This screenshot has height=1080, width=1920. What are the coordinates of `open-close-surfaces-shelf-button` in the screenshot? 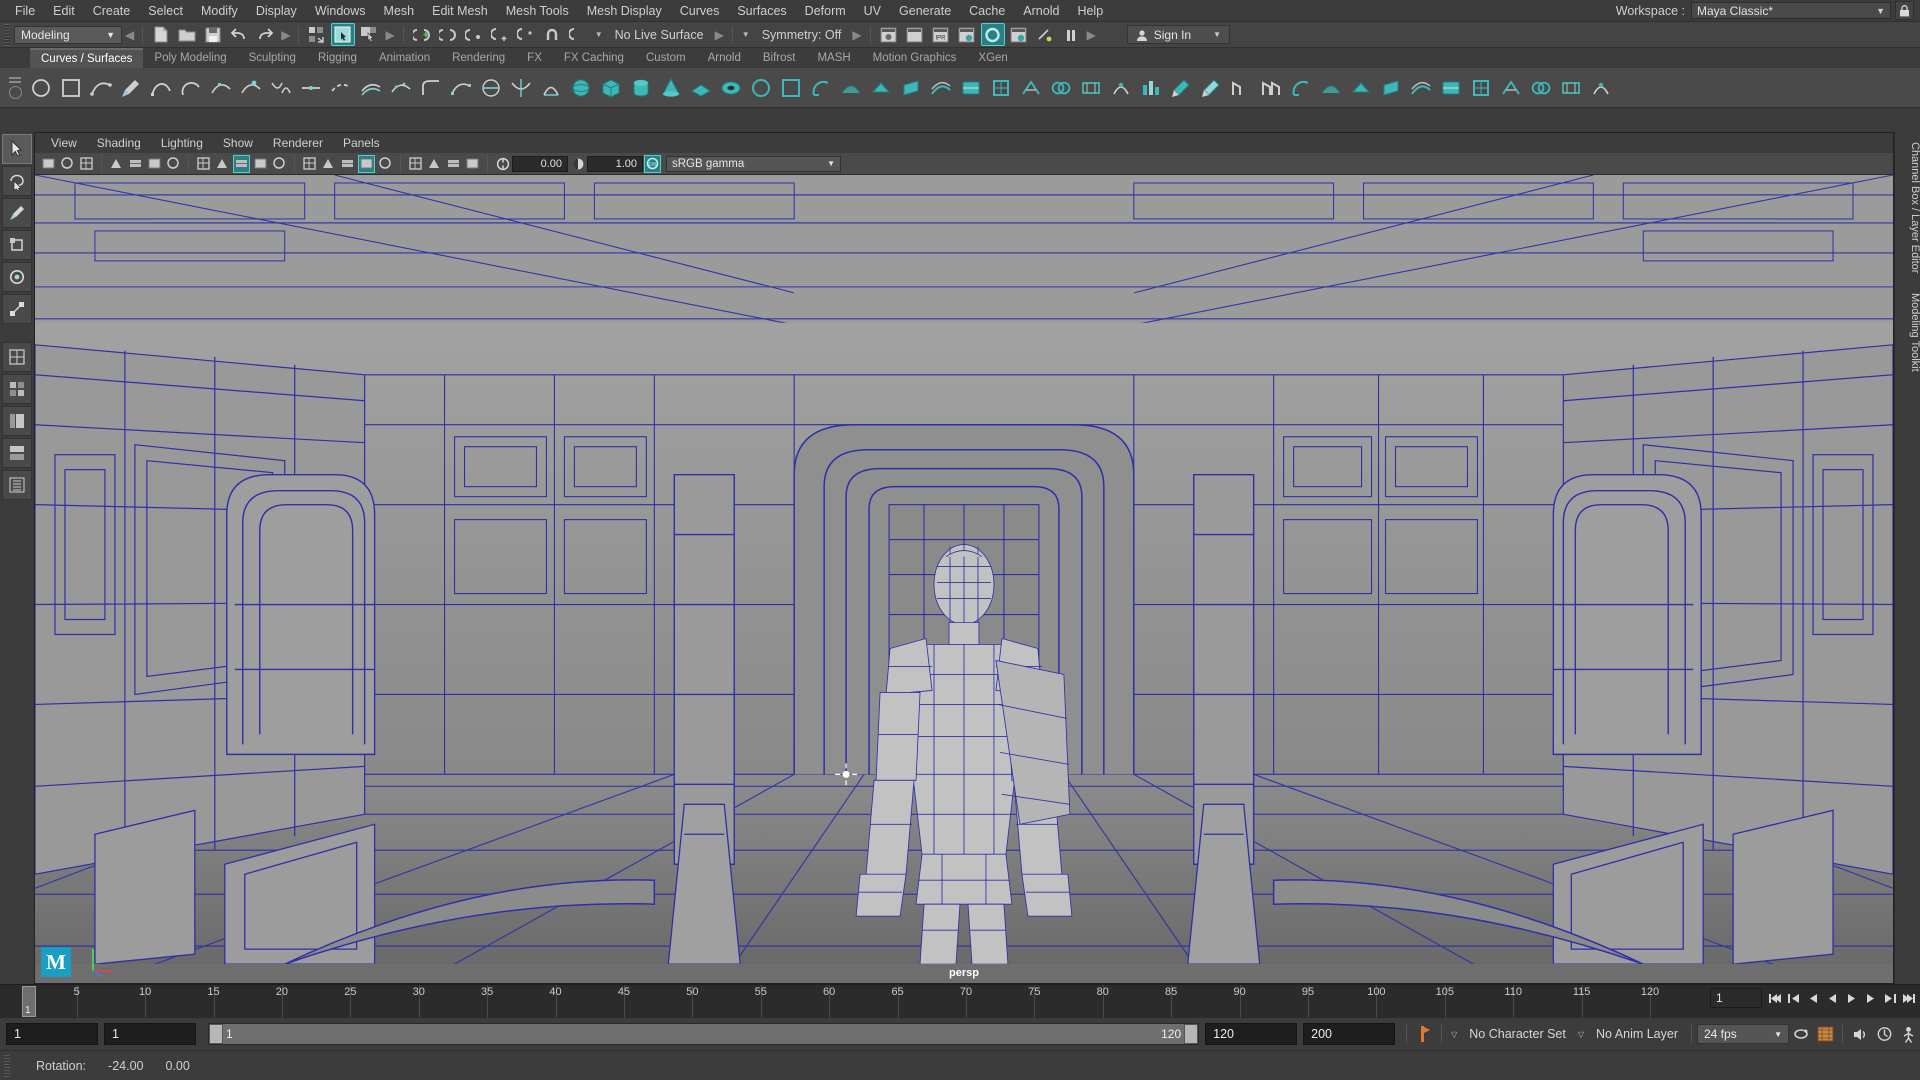 It's located at (1331, 88).